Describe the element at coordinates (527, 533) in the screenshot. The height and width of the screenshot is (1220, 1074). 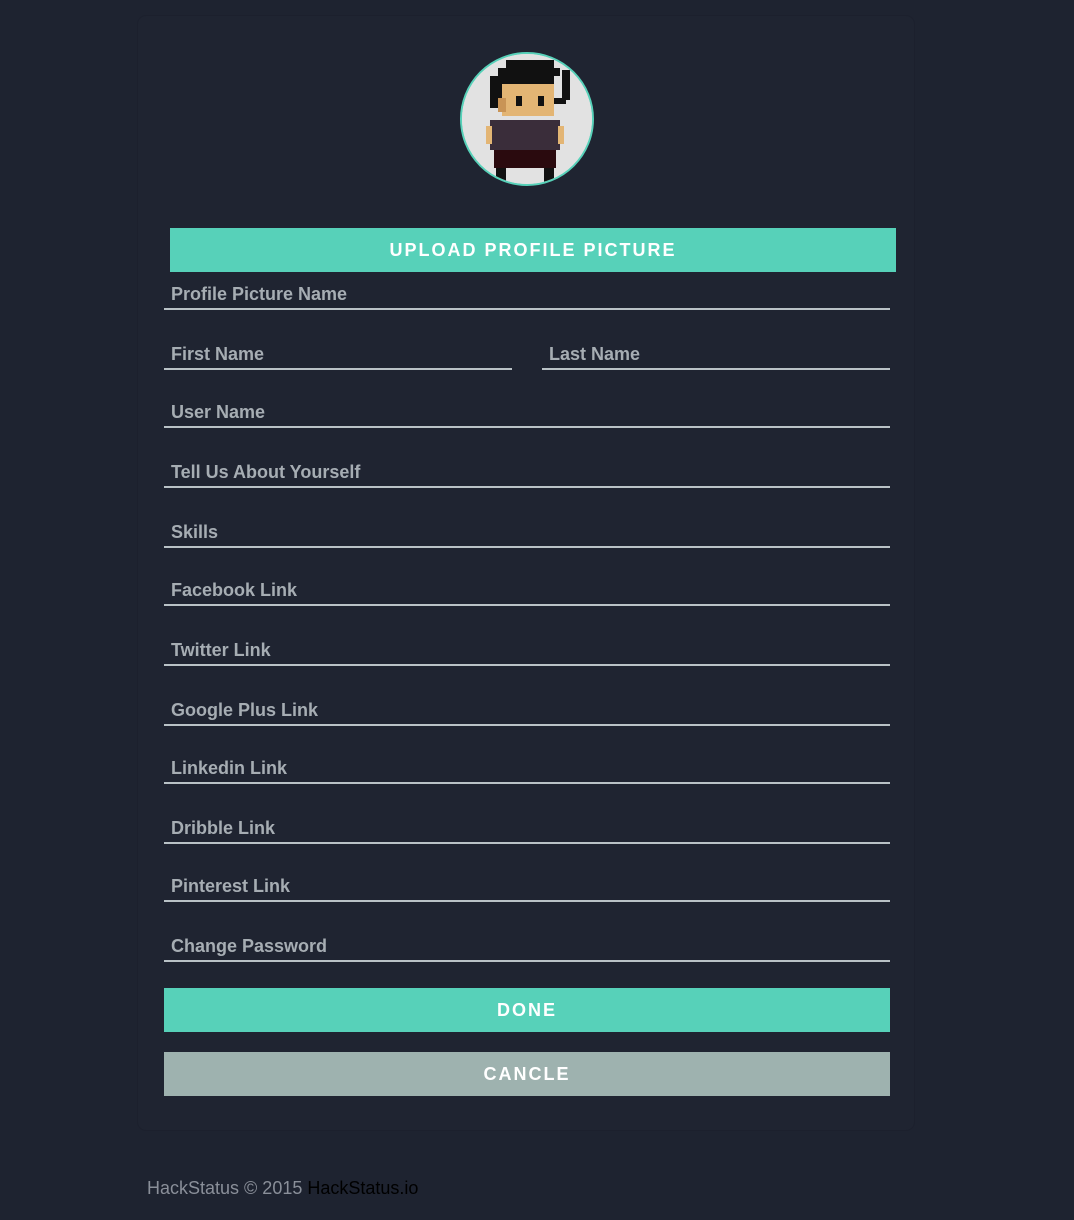
I see `skills-field` at that location.